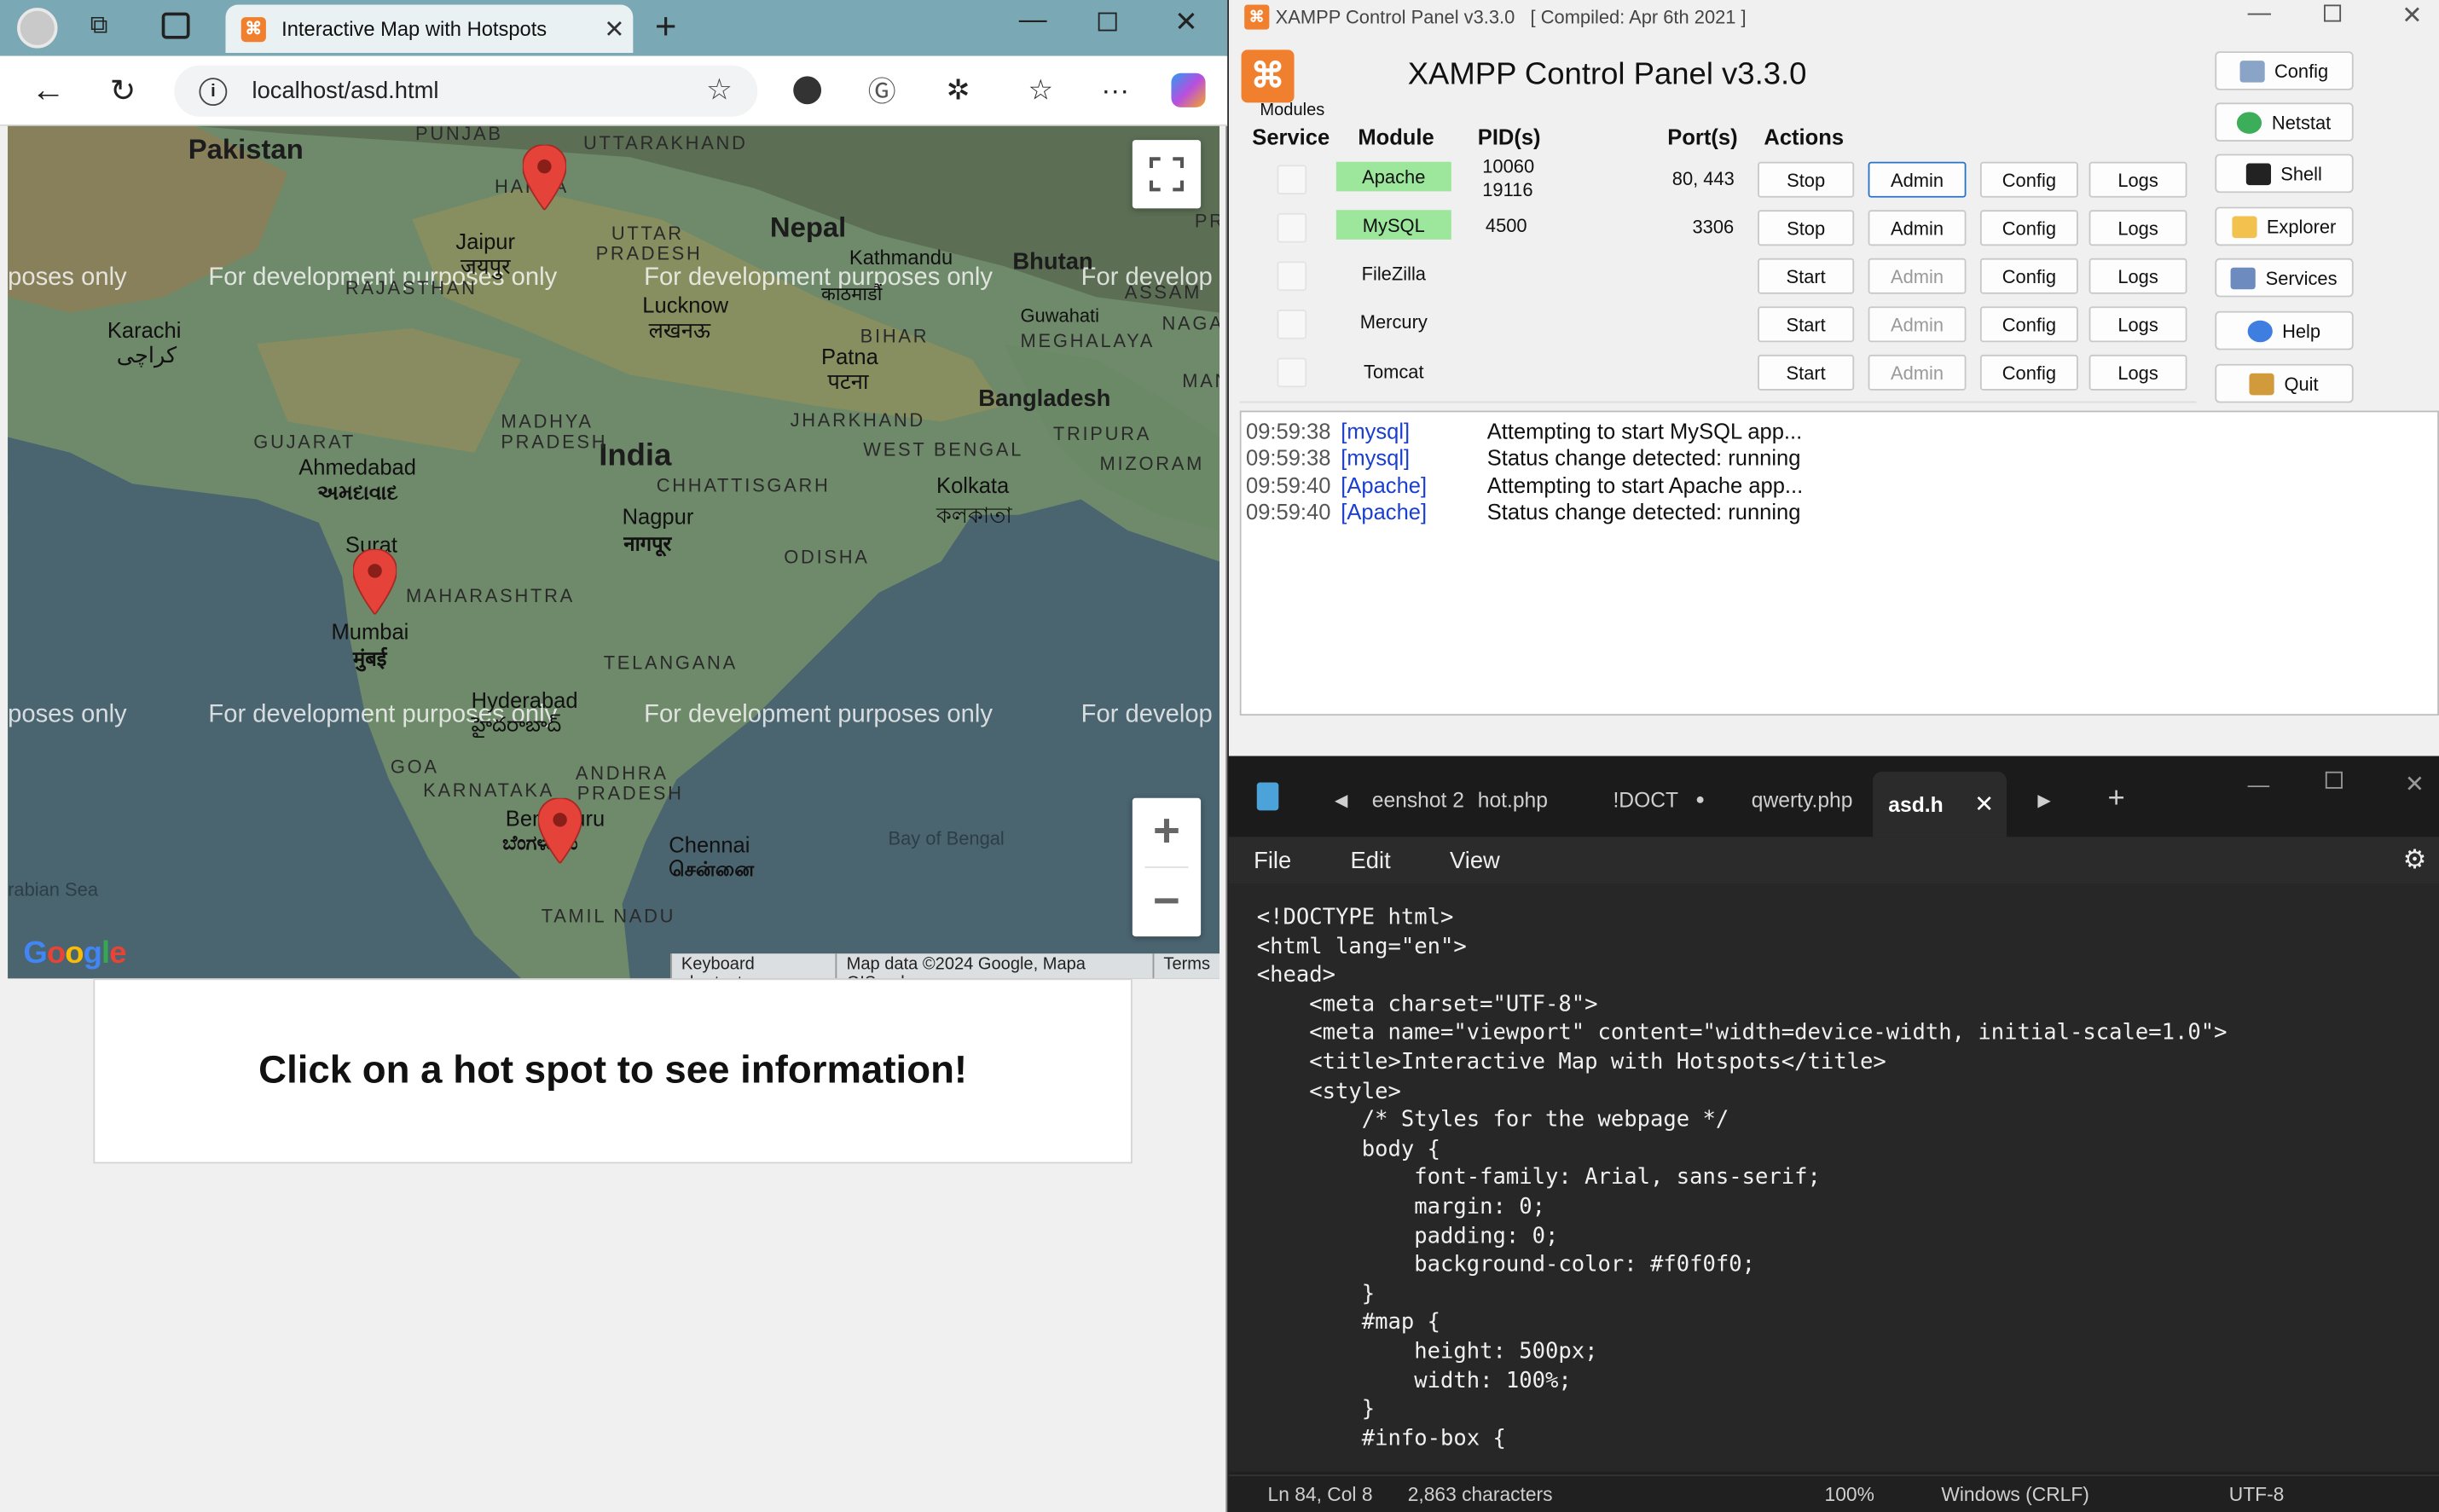  Describe the element at coordinates (68, 714) in the screenshot. I see `watermark-text: poses only` at that location.